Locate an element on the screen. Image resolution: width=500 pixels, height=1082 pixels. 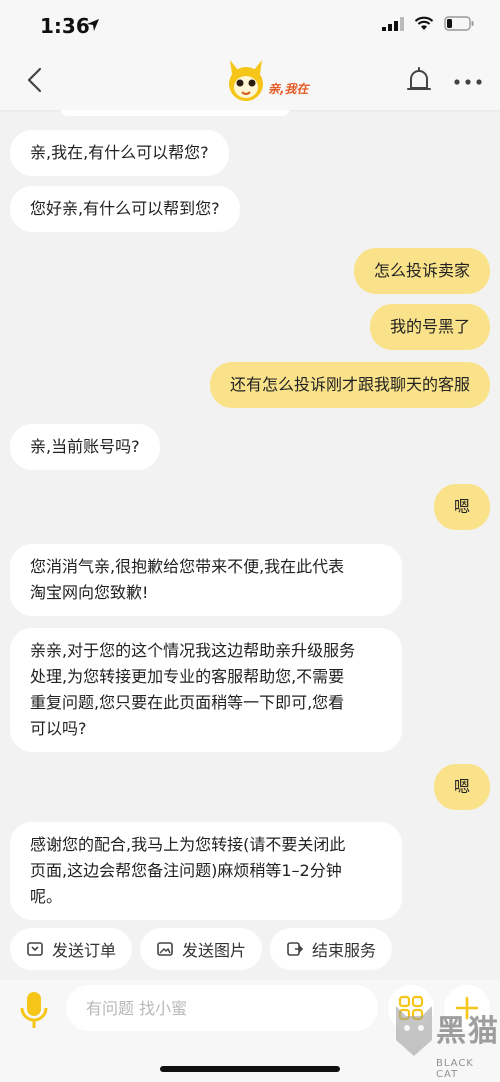
send-order-label: 发送订单 is located at coordinates (84, 950).